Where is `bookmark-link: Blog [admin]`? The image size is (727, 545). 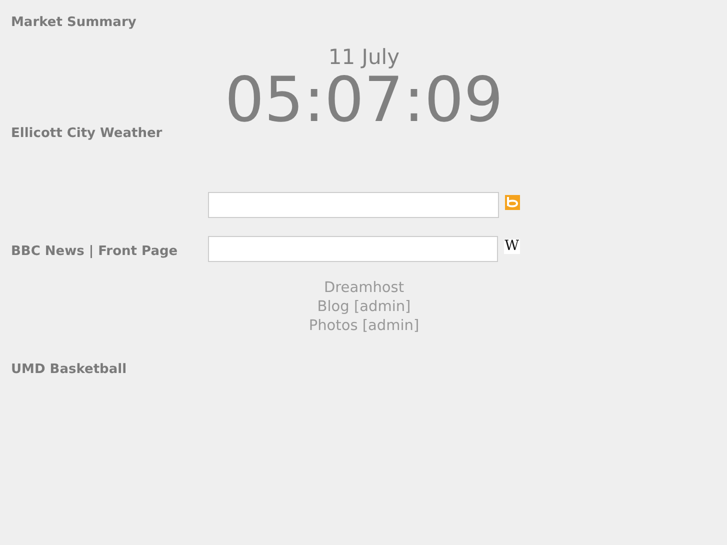 bookmark-link: Blog [admin] is located at coordinates (364, 307).